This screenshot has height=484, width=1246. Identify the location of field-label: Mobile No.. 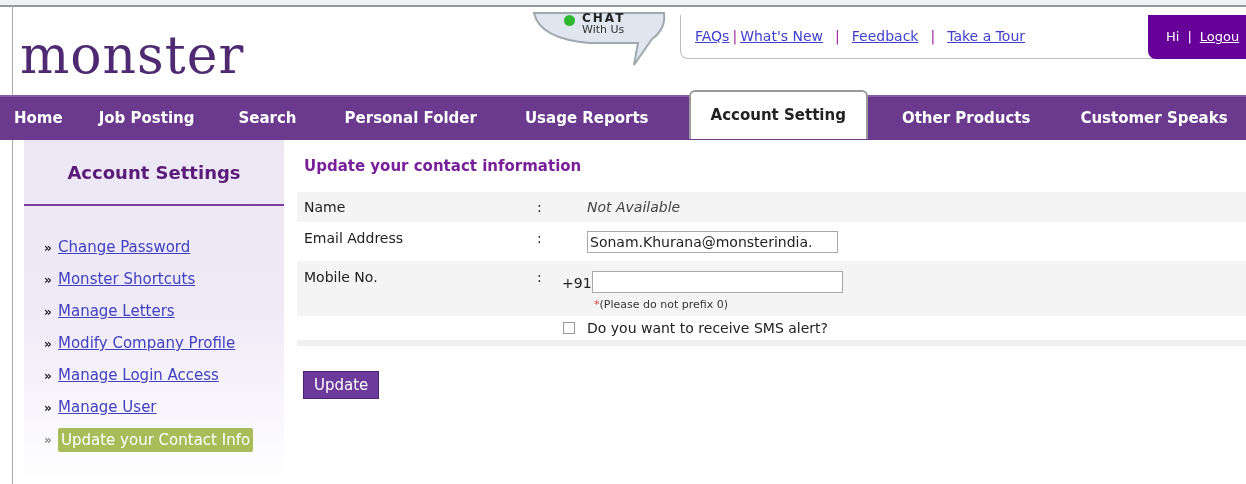
(341, 277).